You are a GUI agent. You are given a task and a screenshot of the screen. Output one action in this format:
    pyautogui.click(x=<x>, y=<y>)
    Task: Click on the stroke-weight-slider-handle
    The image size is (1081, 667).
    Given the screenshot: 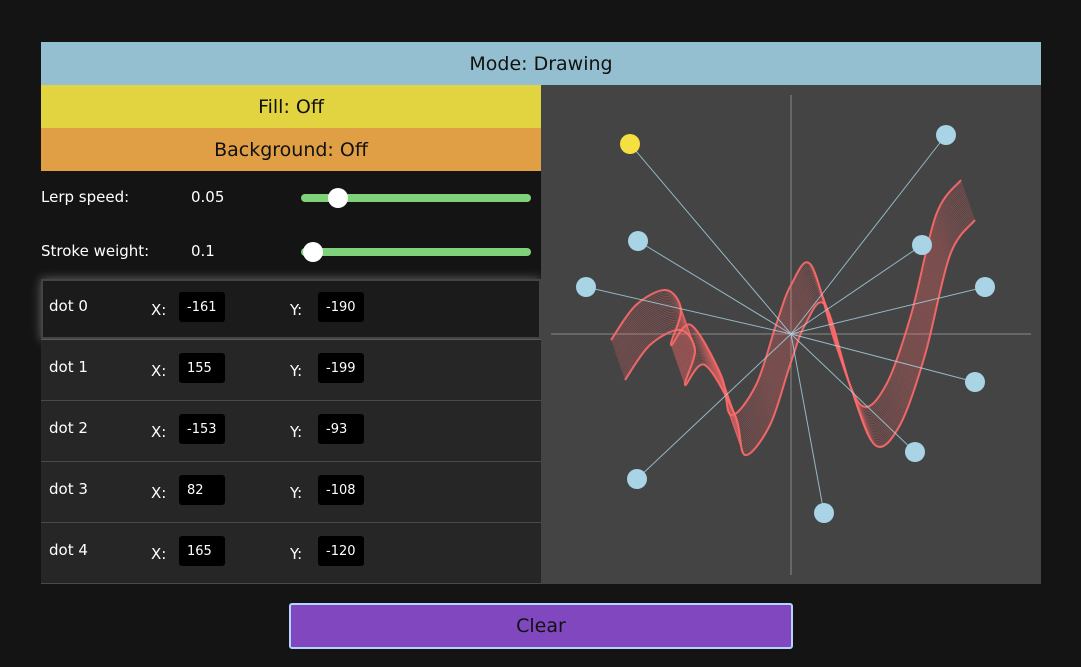 What is the action you would take?
    pyautogui.click(x=312, y=252)
    